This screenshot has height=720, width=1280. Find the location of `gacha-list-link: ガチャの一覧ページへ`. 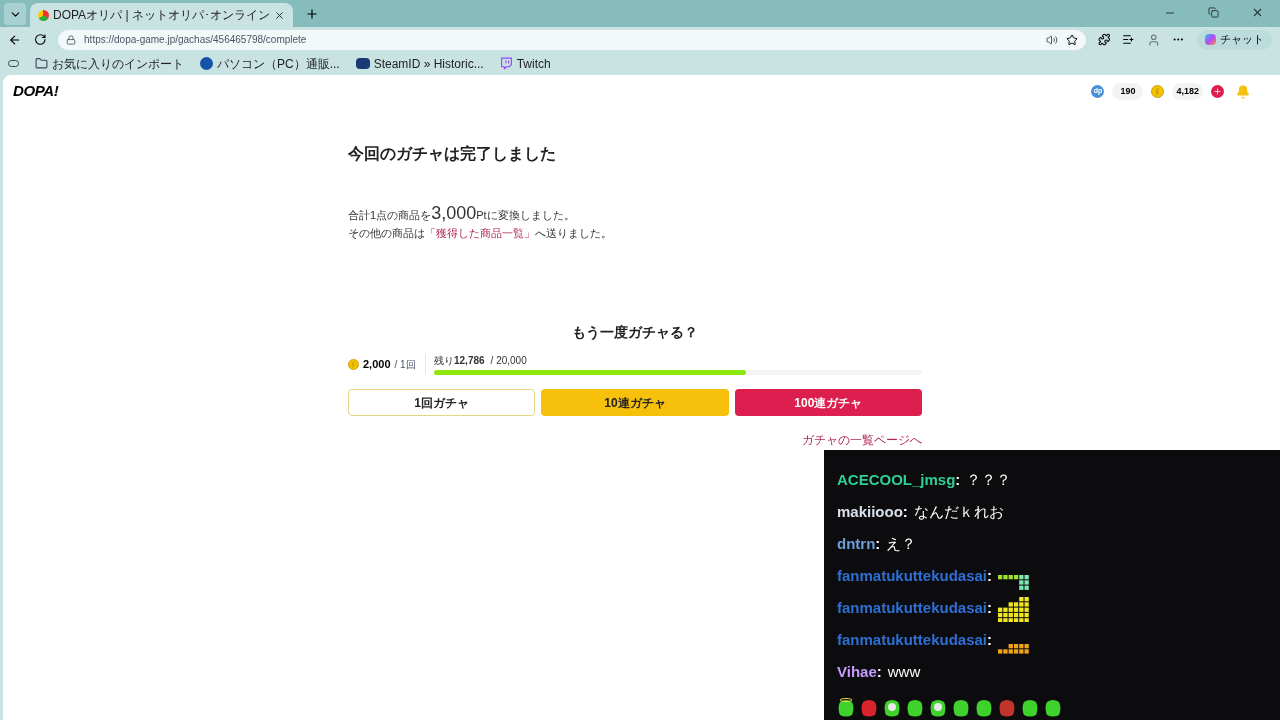

gacha-list-link: ガチャの一覧ページへ is located at coordinates (862, 440).